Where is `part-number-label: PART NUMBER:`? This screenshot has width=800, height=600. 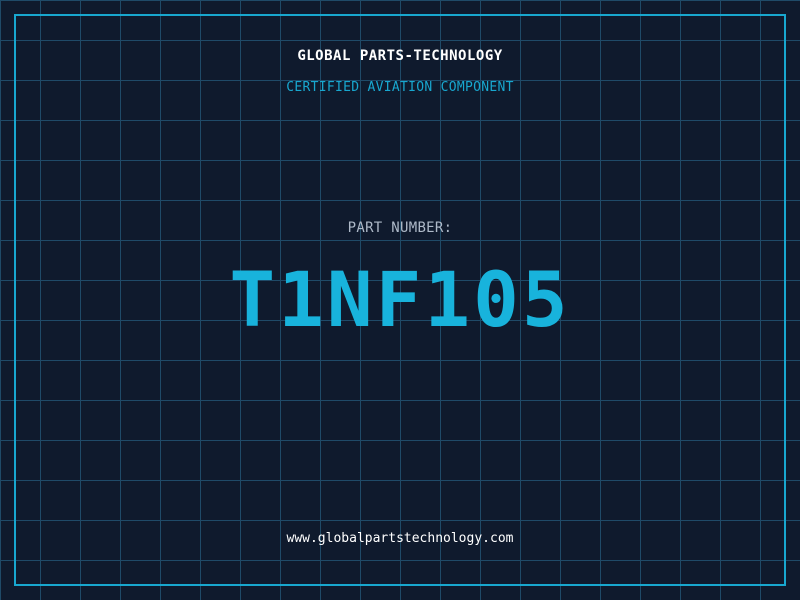
part-number-label: PART NUMBER: is located at coordinates (400, 228).